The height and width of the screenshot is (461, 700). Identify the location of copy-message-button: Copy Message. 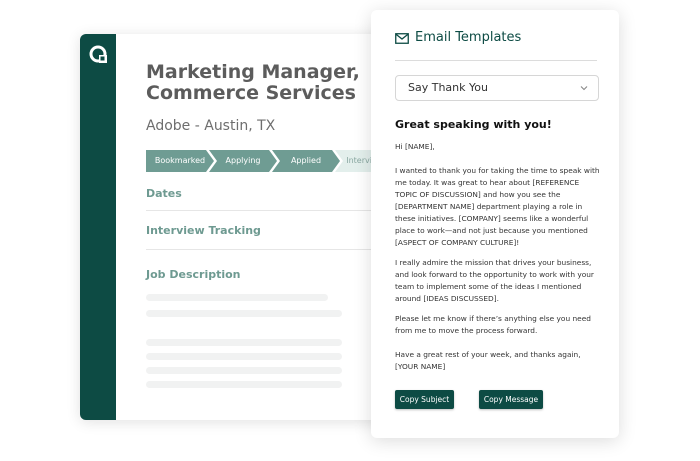
(511, 399).